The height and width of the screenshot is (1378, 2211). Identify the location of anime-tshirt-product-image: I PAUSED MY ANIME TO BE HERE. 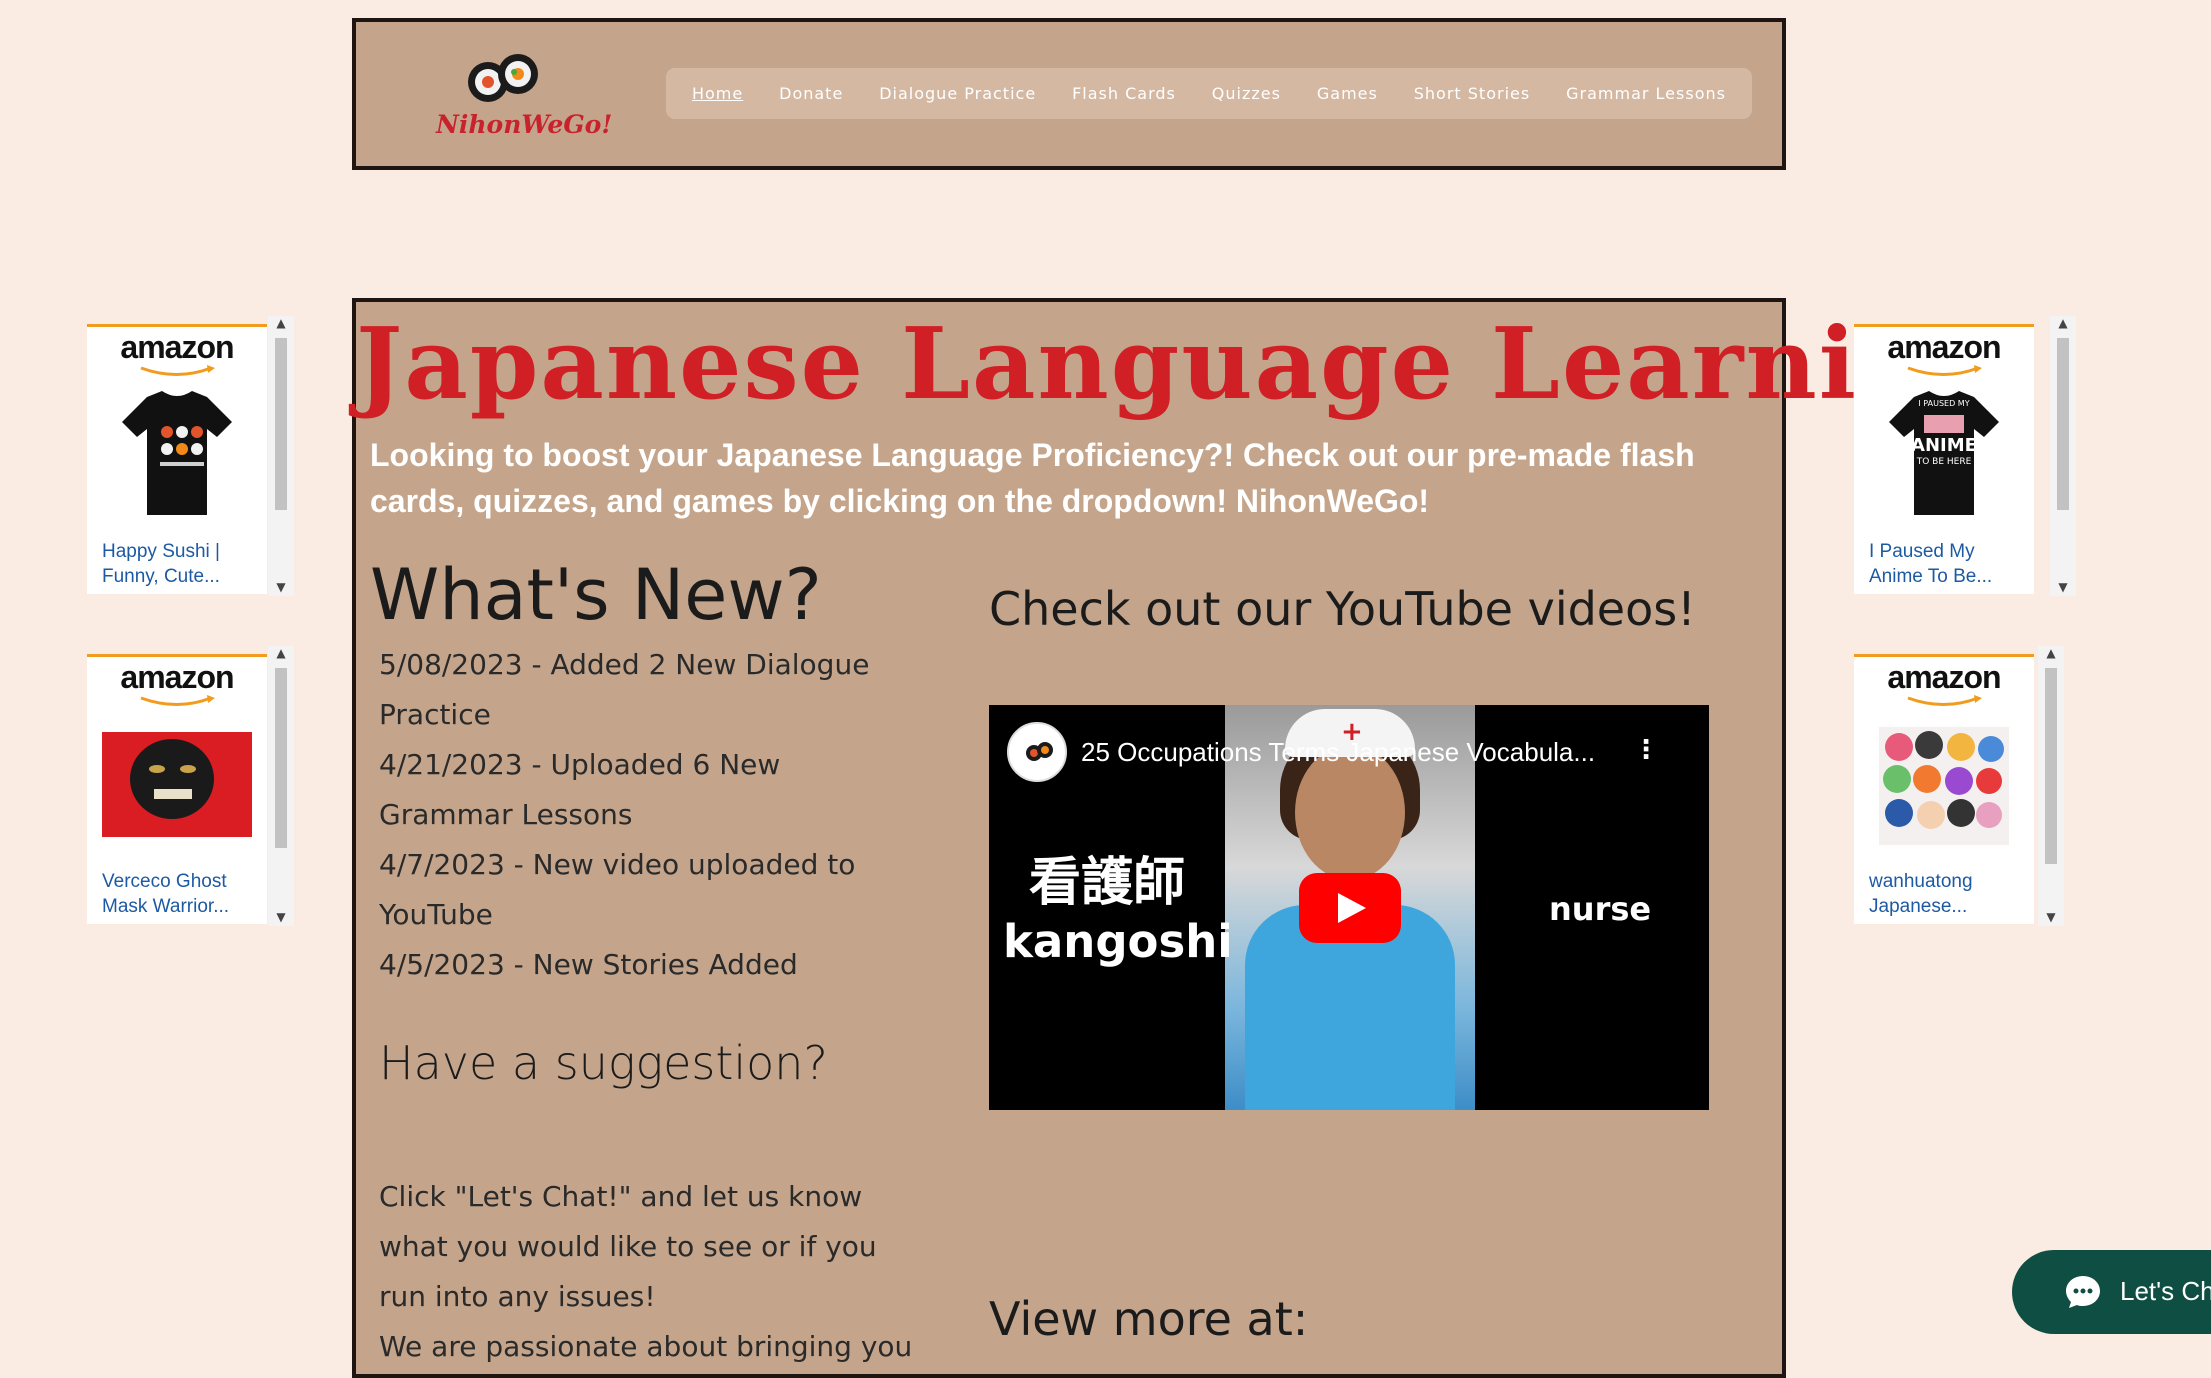
(1944, 452).